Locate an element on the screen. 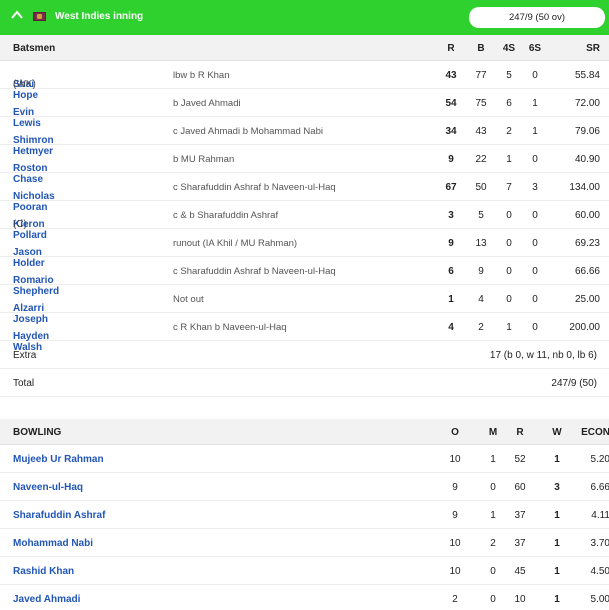  bowling-runs-cell: 10 is located at coordinates (520, 599).